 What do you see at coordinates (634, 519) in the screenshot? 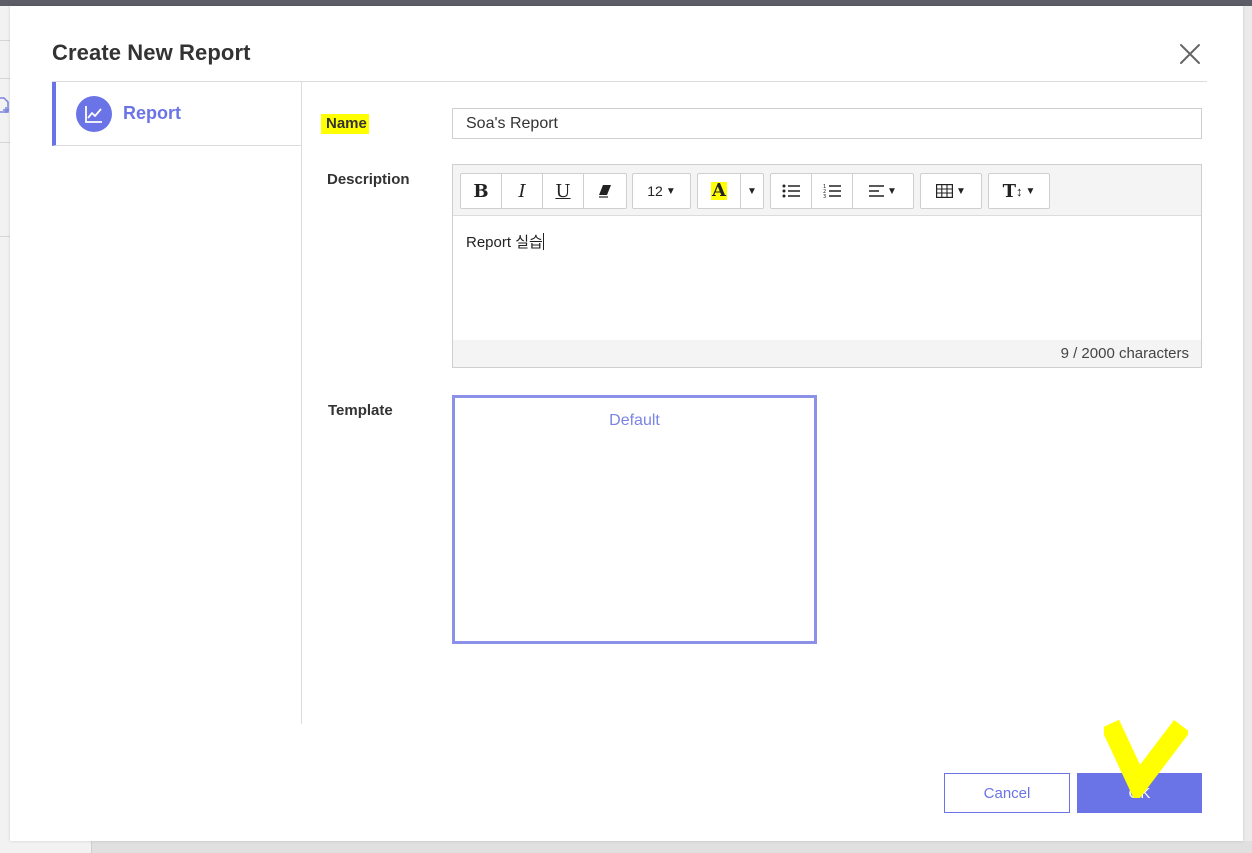
I see `template-card-default: Default` at bounding box center [634, 519].